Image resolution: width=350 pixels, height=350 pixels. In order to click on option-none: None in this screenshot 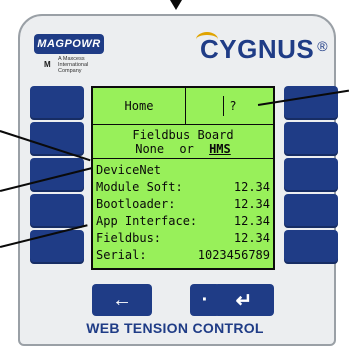, I will do `click(149, 149)`.